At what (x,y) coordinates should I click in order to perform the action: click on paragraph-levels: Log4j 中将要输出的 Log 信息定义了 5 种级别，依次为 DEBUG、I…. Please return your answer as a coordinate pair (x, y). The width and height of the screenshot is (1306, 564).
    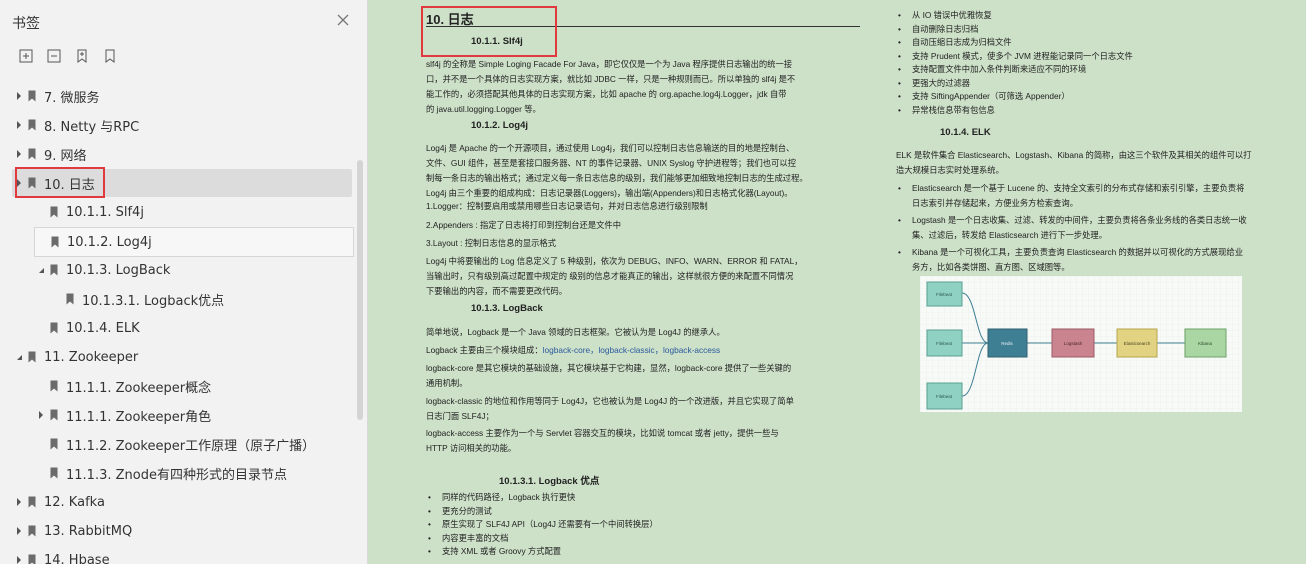
    Looking at the image, I should click on (614, 276).